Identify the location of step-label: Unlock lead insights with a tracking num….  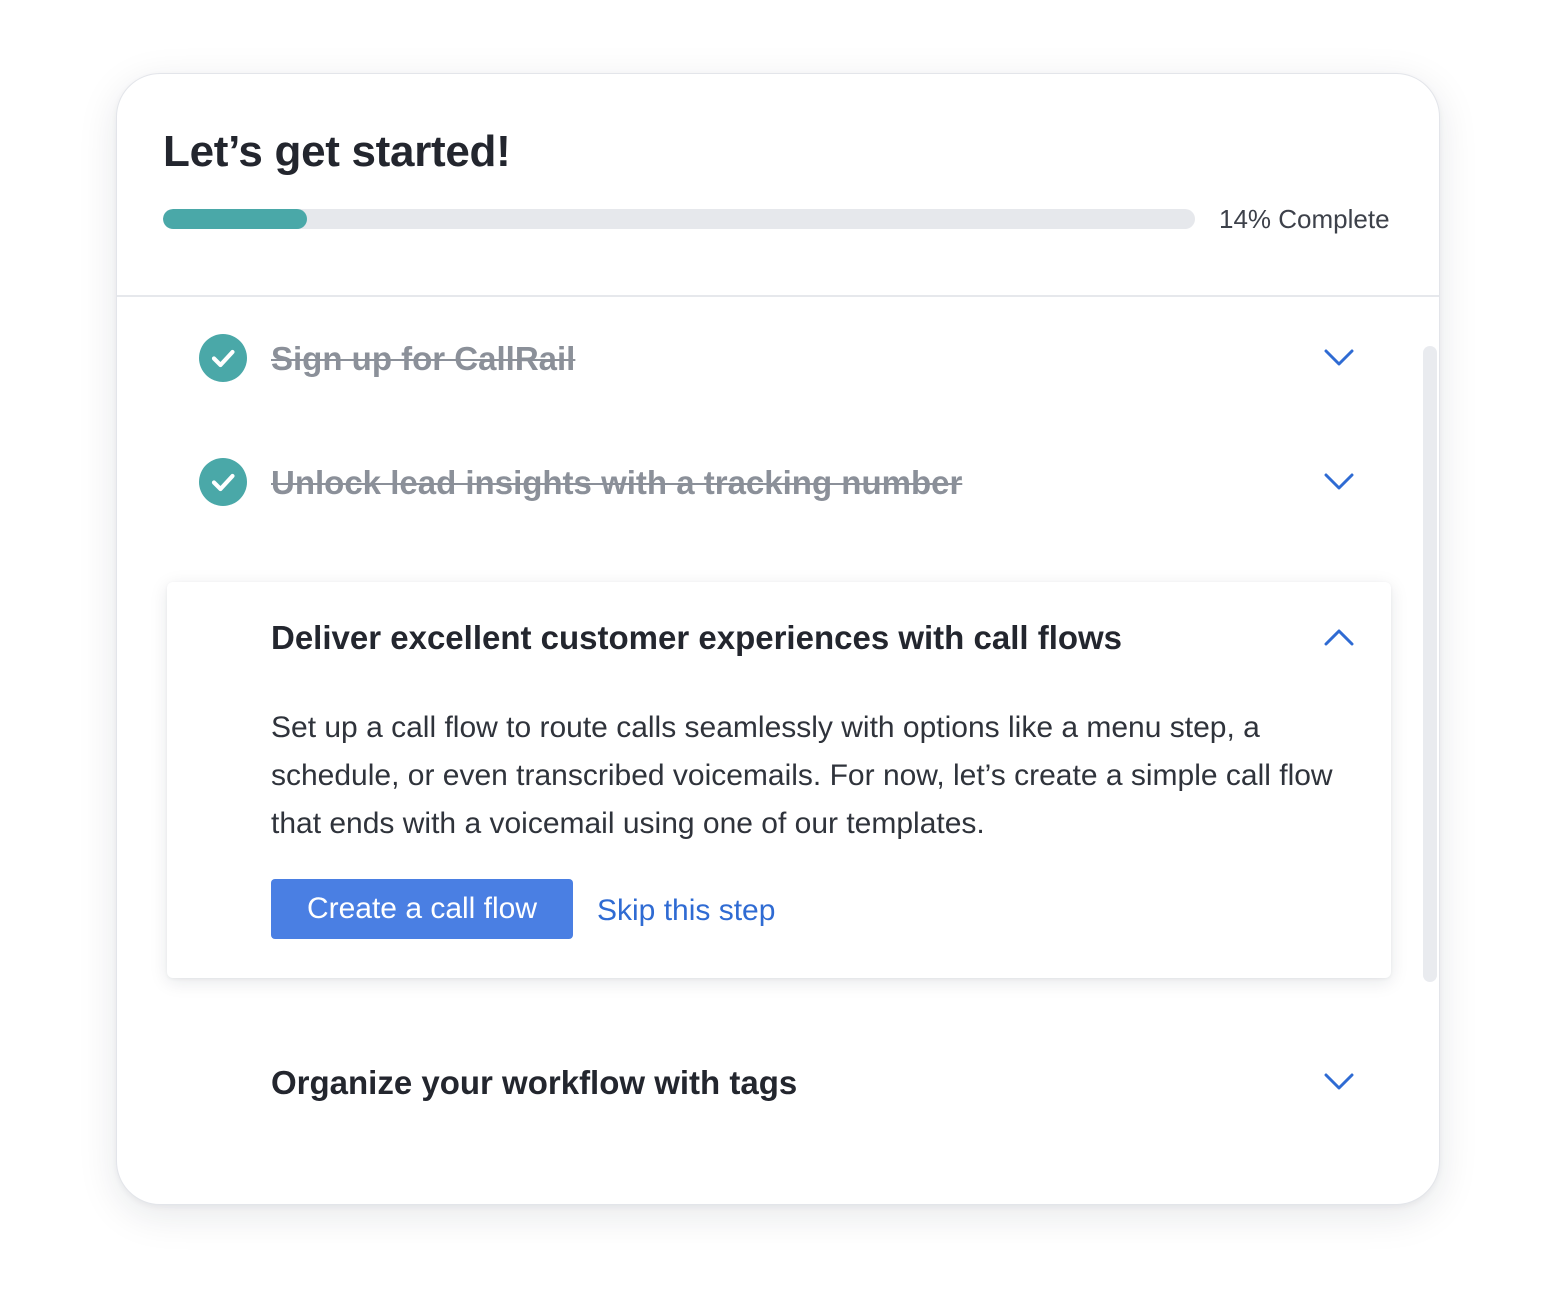
(617, 482).